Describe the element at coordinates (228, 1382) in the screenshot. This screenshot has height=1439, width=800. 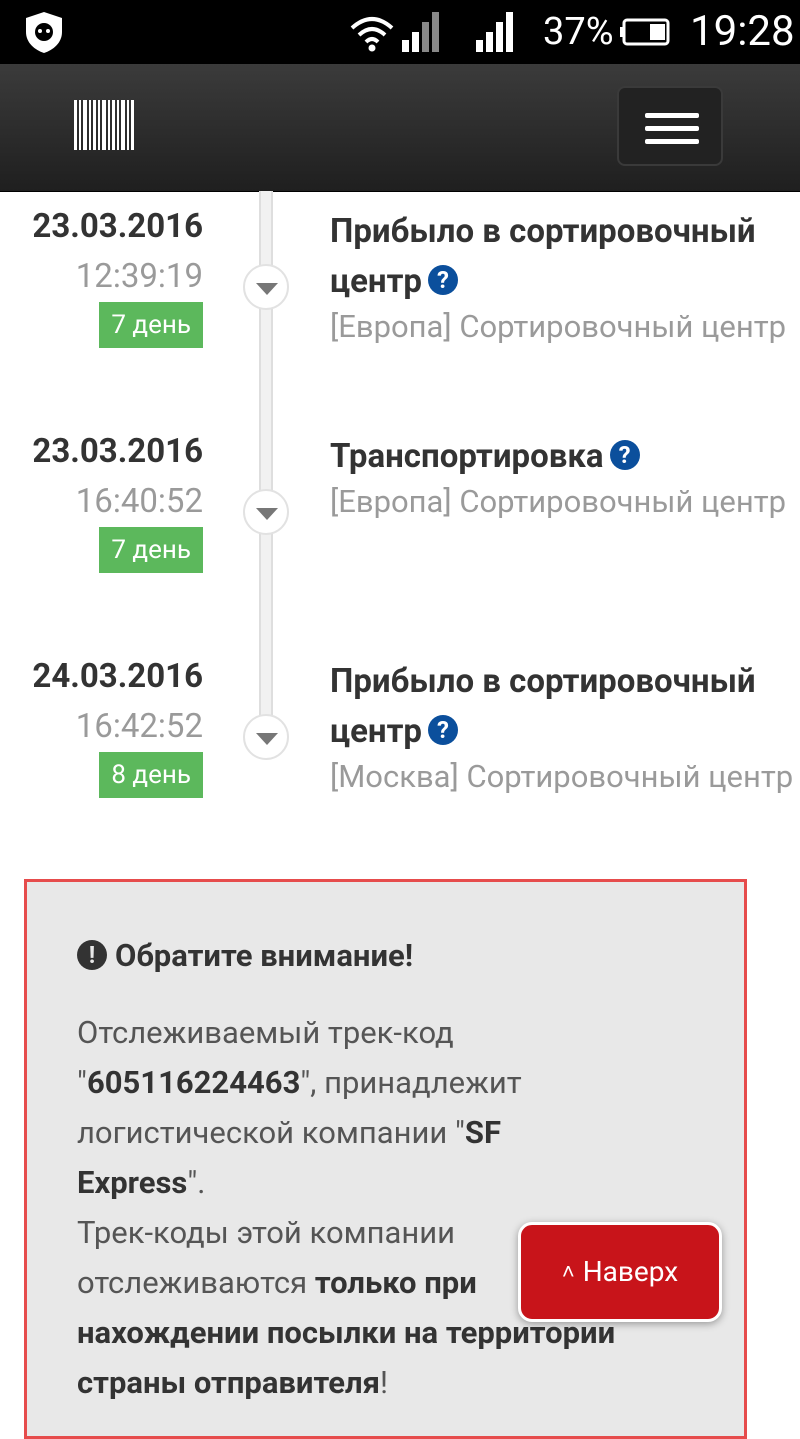
I see `notice-emphasis: страны отправителя` at that location.